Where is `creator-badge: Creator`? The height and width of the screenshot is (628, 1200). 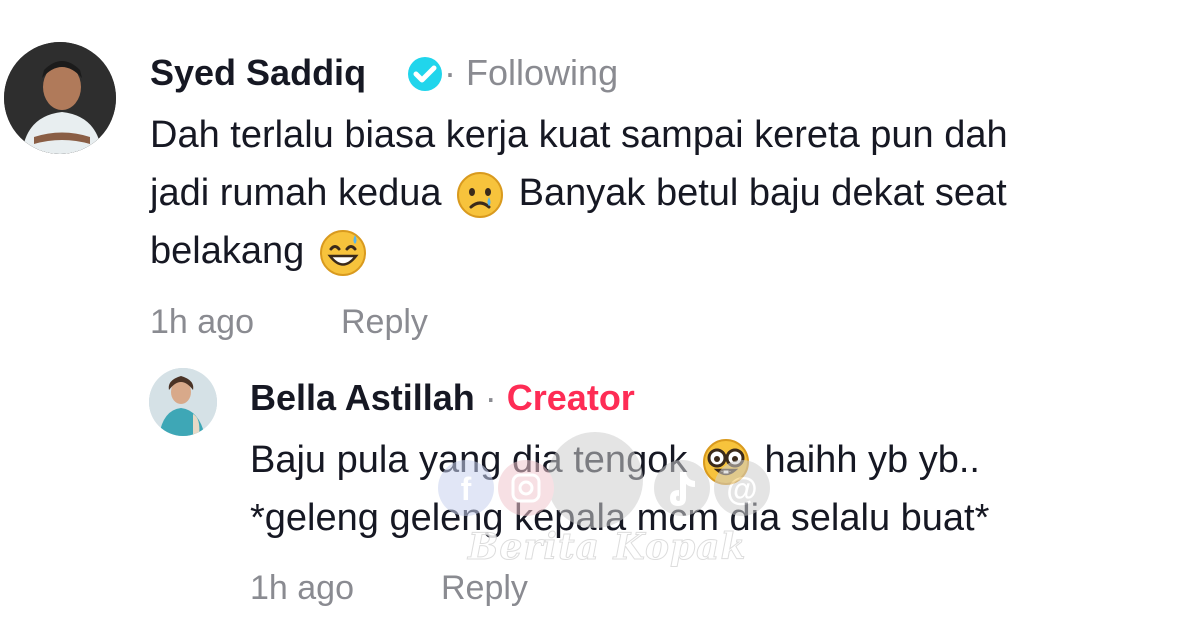
creator-badge: Creator is located at coordinates (570, 397).